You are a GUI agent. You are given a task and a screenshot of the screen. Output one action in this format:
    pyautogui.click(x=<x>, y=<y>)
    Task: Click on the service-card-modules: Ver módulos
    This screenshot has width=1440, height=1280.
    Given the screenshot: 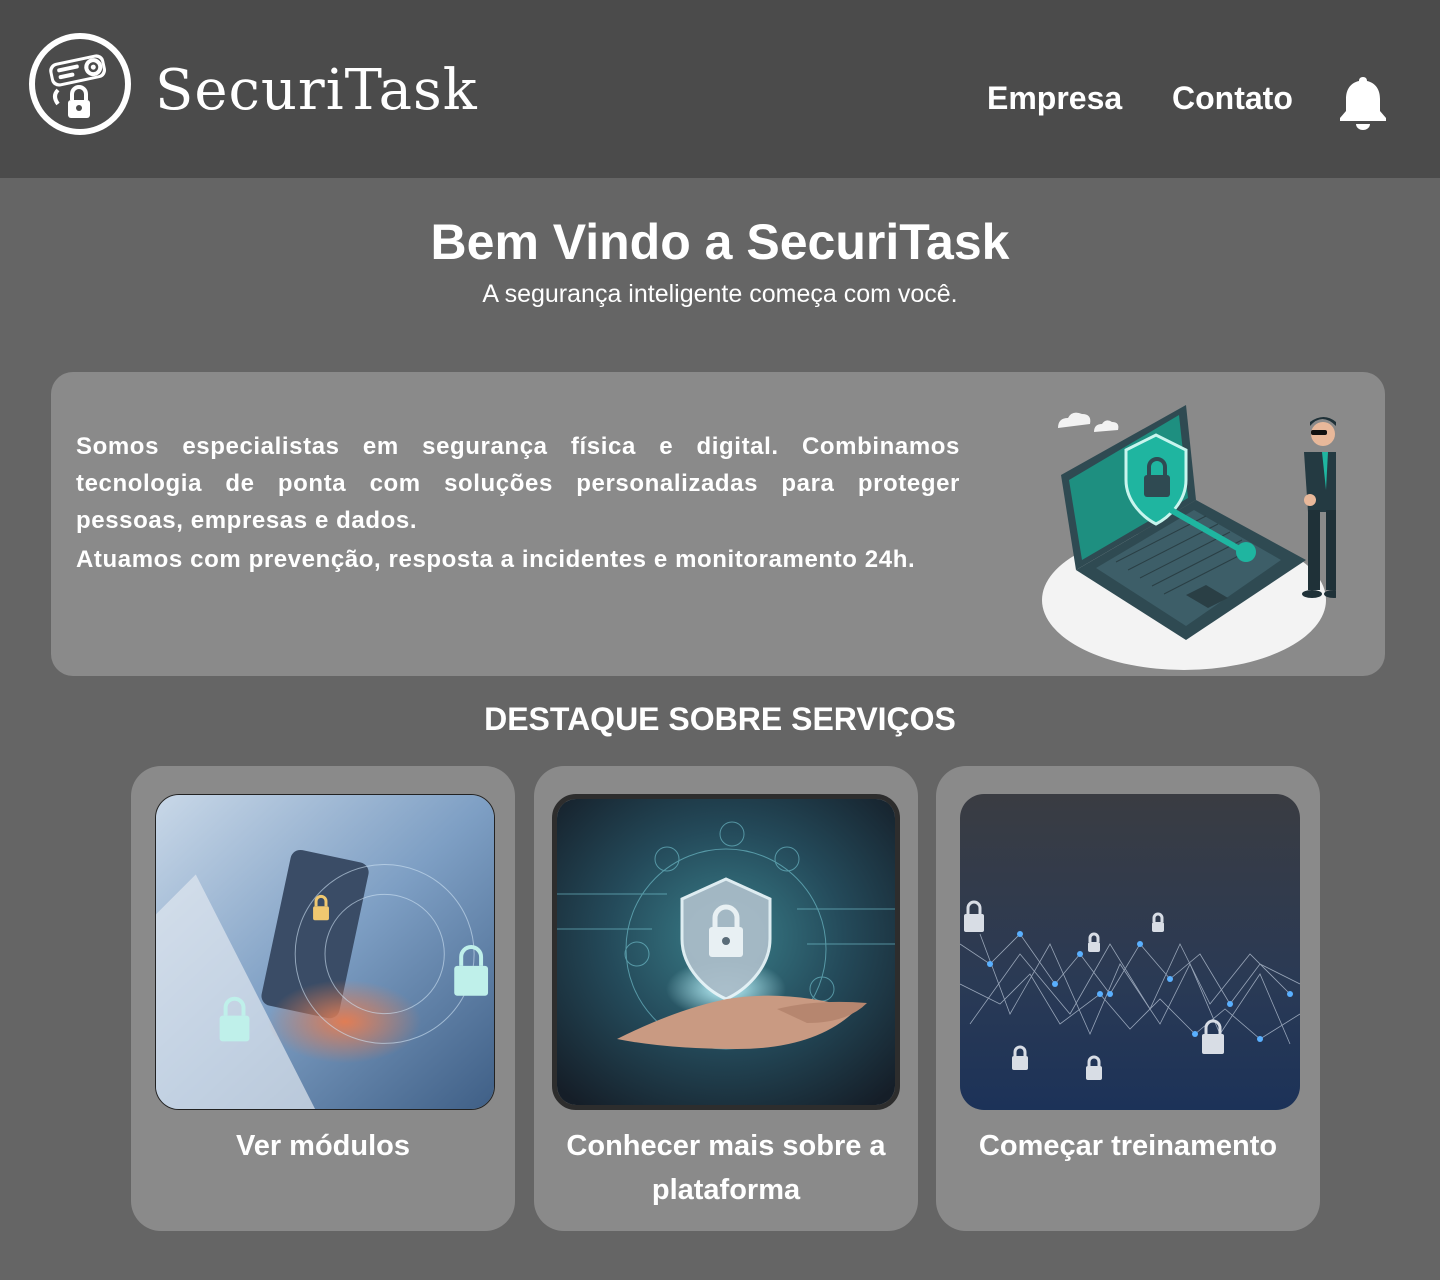 What is the action you would take?
    pyautogui.click(x=323, y=998)
    